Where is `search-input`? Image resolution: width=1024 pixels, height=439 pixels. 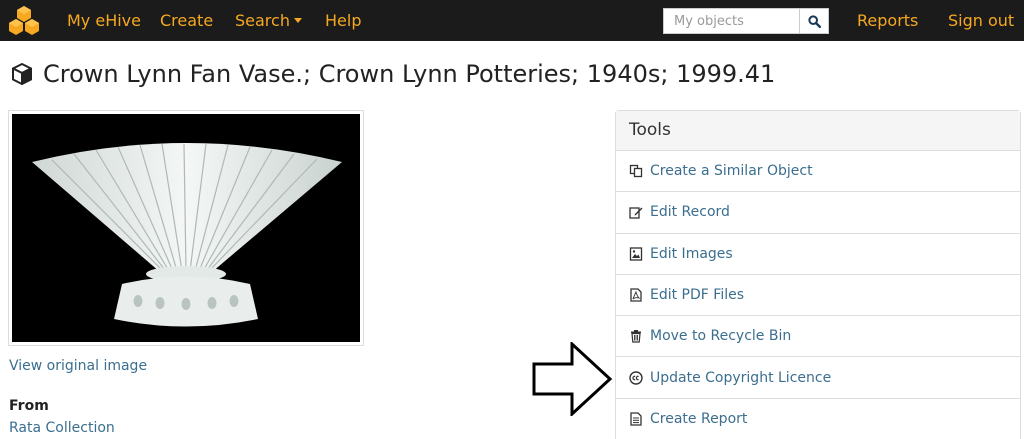
search-input is located at coordinates (731, 21).